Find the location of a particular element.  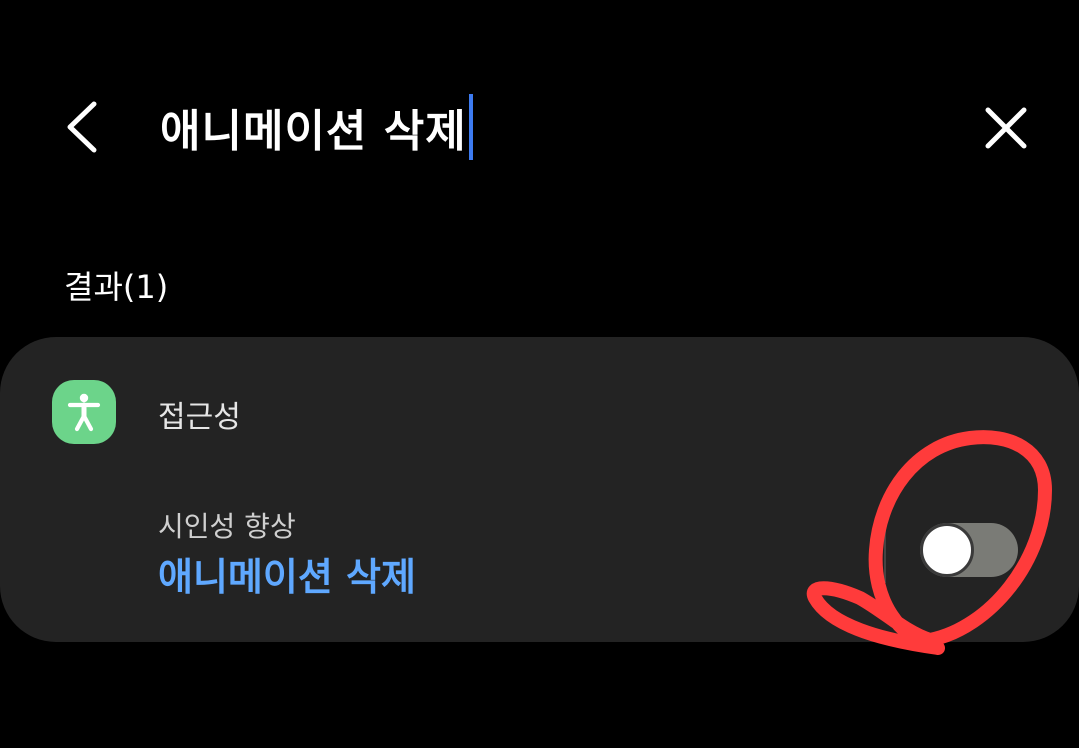

setting-title: 애니메이션 삭제 is located at coordinates (287, 577).